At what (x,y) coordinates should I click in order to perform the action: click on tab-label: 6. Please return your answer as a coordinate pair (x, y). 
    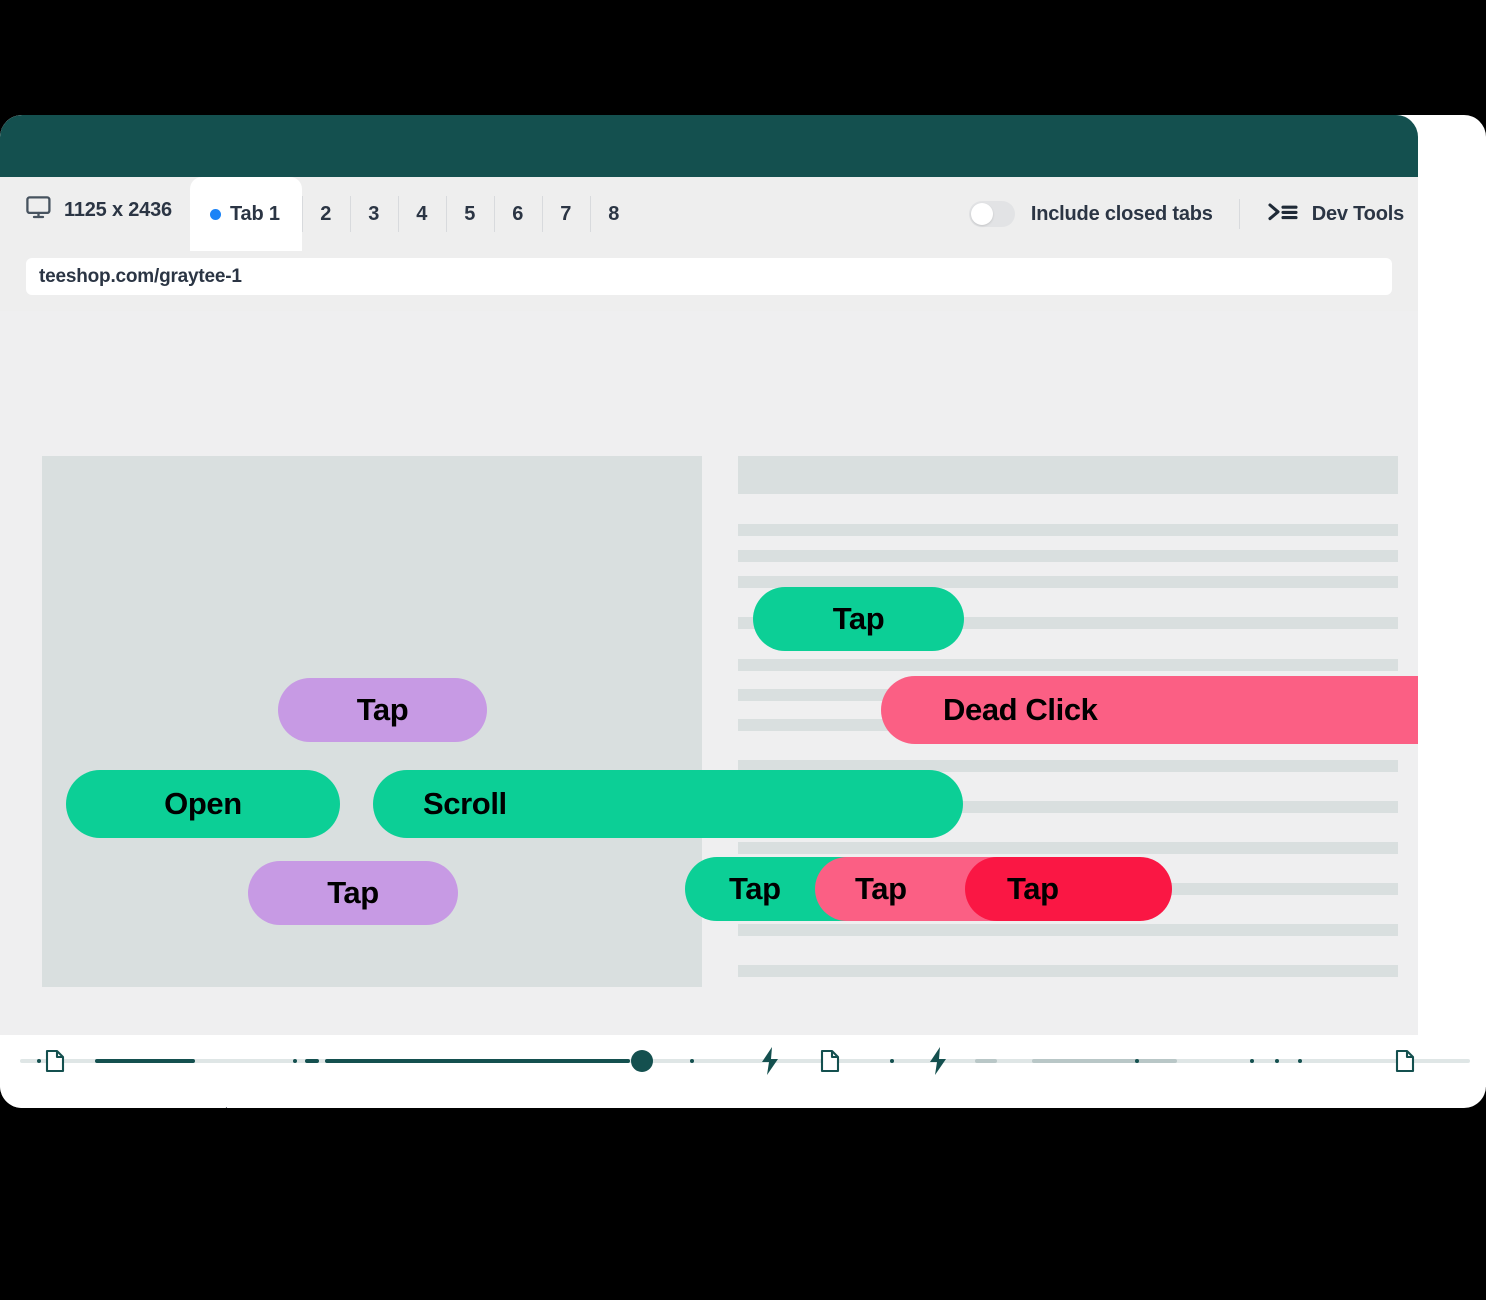
    Looking at the image, I should click on (518, 213).